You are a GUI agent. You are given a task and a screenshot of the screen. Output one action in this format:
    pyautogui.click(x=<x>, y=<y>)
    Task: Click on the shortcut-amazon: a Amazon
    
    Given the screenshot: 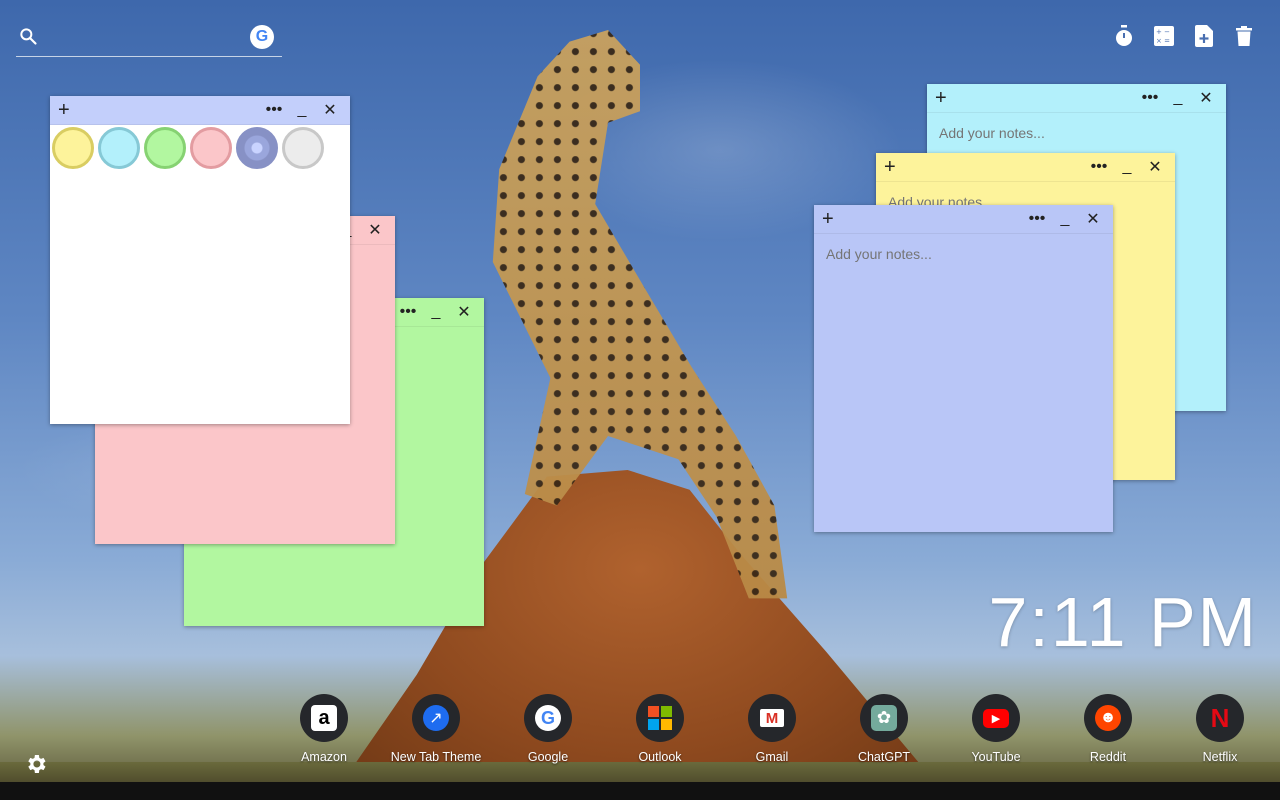 What is the action you would take?
    pyautogui.click(x=324, y=729)
    